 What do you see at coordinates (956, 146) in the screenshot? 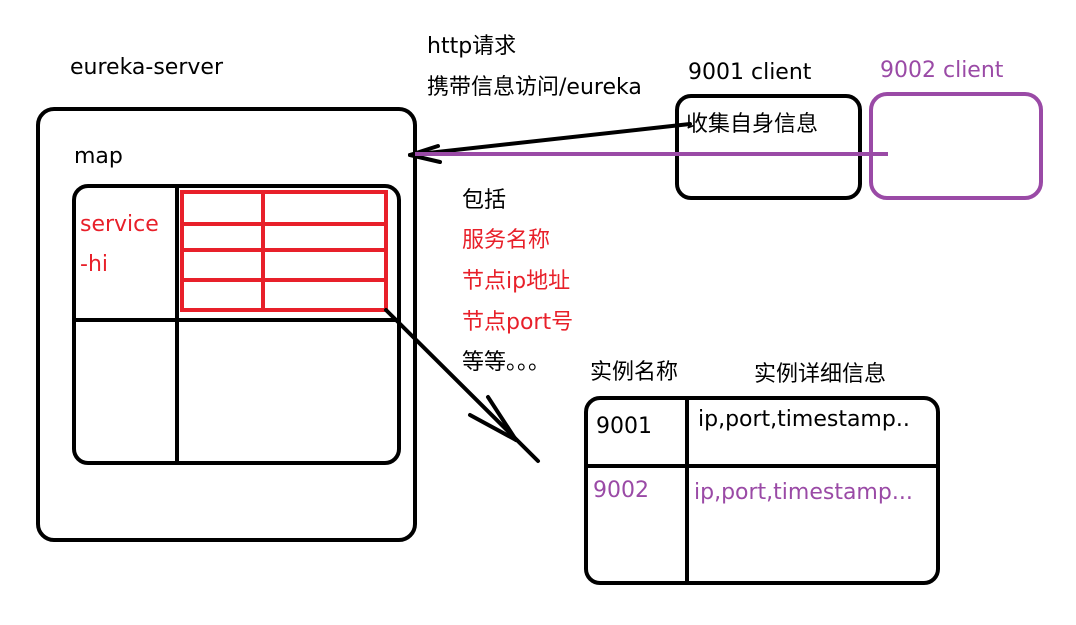
I see `client-9002-box` at bounding box center [956, 146].